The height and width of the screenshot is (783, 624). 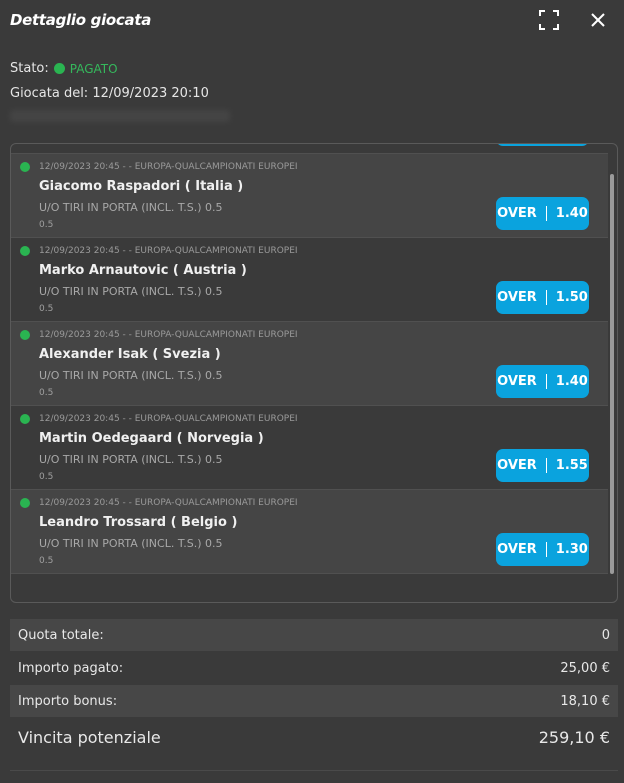 What do you see at coordinates (81, 20) in the screenshot?
I see `modal-title: Dettaglio giocata` at bounding box center [81, 20].